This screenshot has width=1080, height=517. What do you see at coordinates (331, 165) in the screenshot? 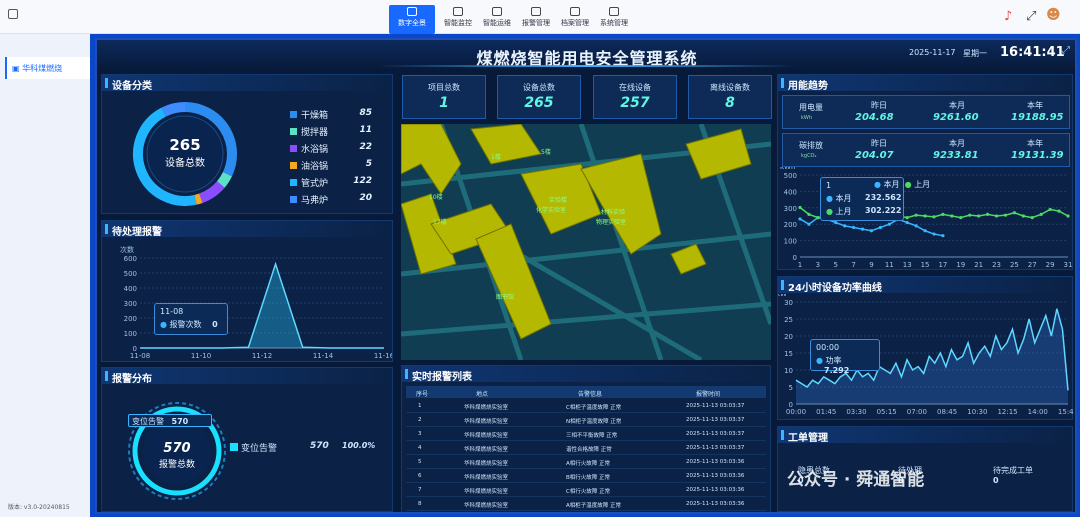
I see `legend-item: 油浴锅 5` at bounding box center [331, 165].